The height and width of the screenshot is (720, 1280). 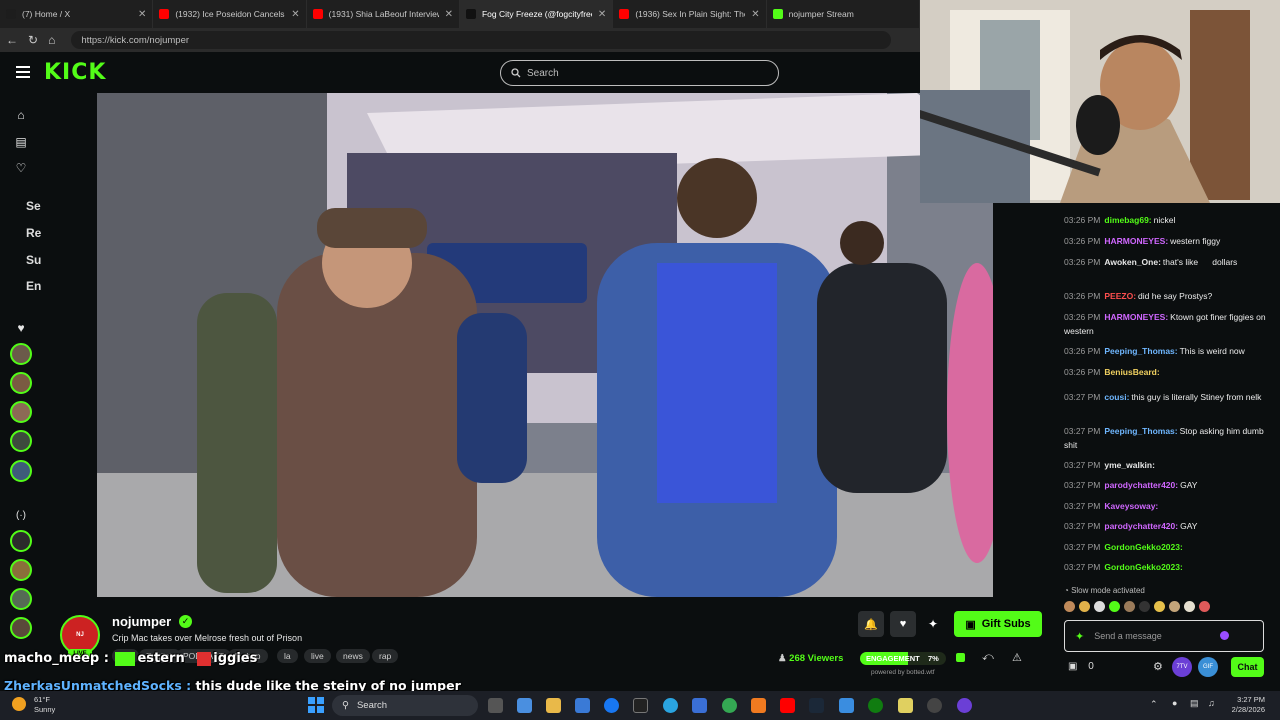 I want to click on search-input: Search, so click(x=639, y=73).